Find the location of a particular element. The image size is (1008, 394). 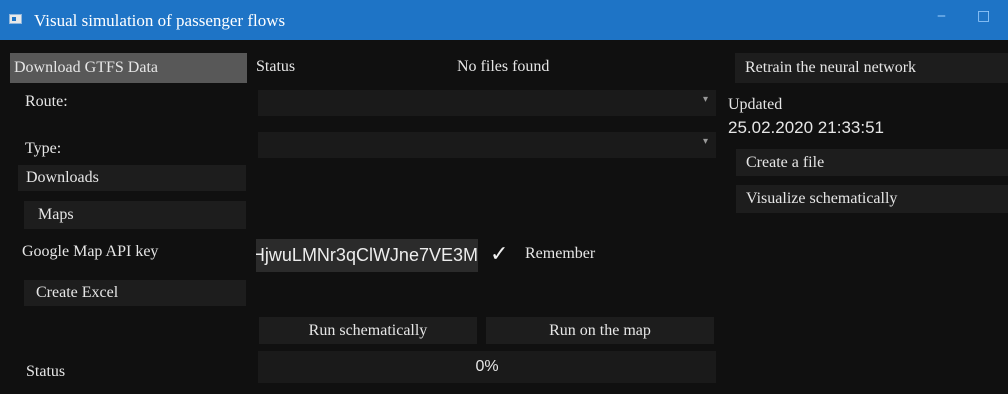

create-excel-button: Create Excel is located at coordinates (135, 293).